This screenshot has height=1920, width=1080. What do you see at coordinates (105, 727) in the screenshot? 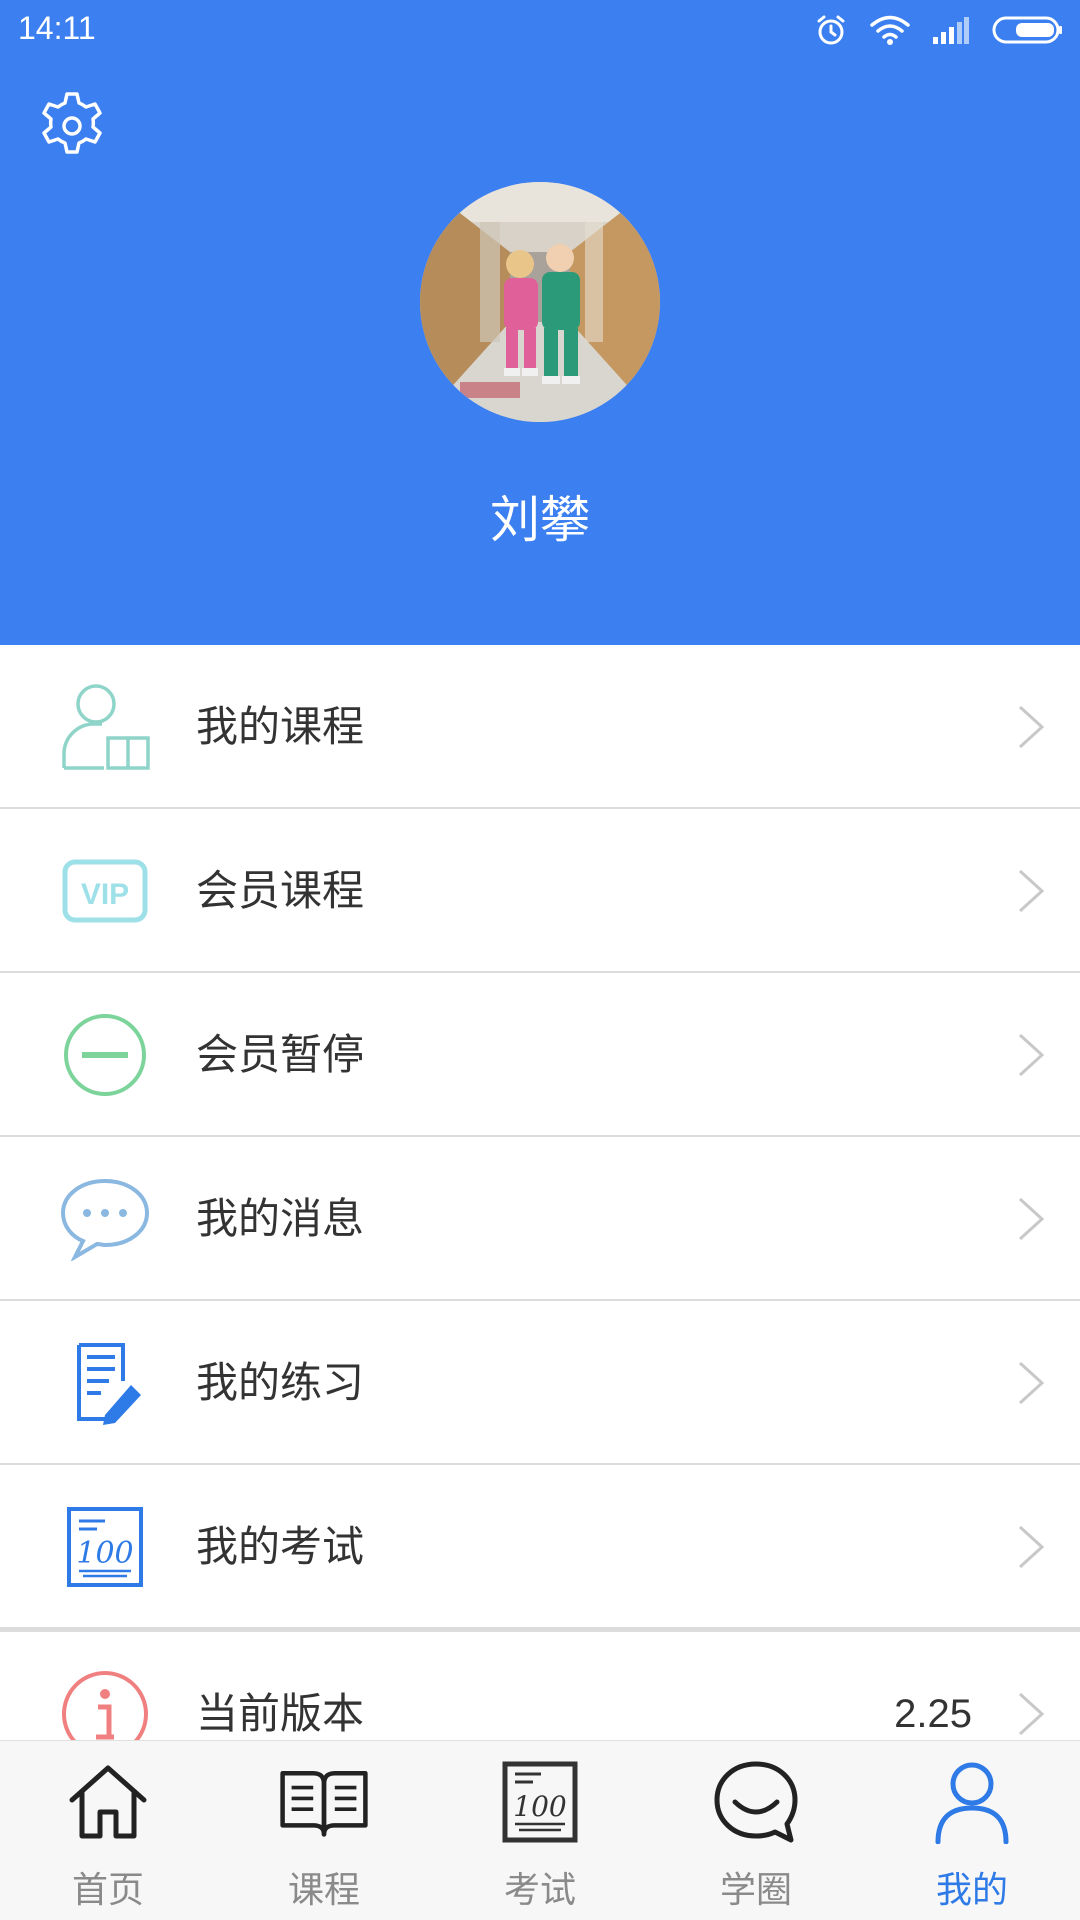
I see `user-book-icon` at bounding box center [105, 727].